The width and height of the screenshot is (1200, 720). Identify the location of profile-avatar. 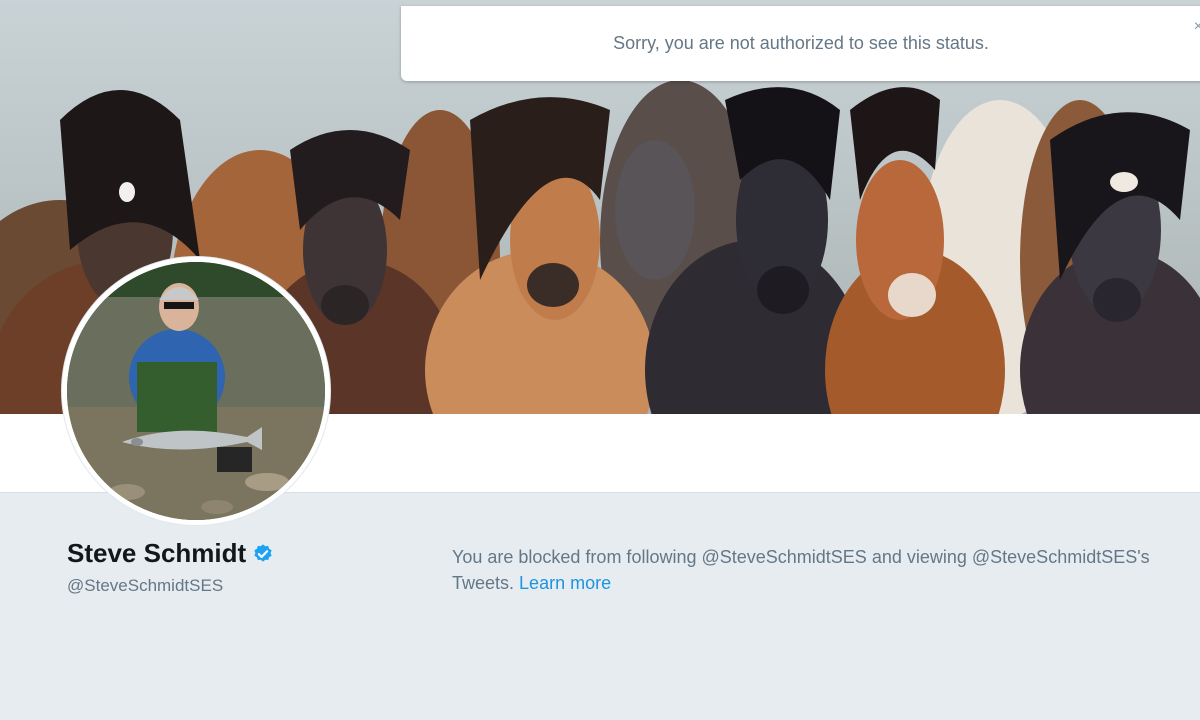
(196, 391).